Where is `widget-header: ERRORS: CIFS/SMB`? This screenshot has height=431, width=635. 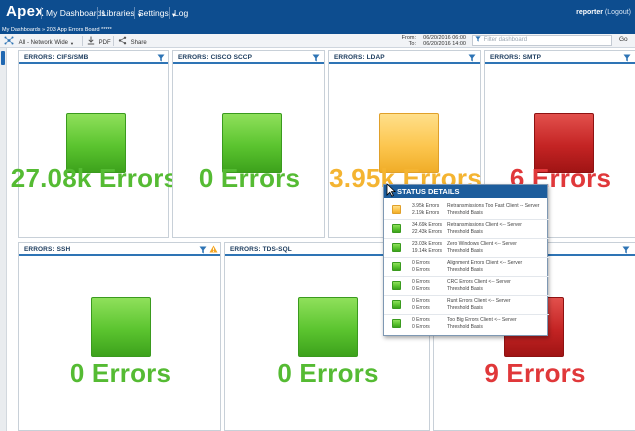 widget-header: ERRORS: CIFS/SMB is located at coordinates (93, 57).